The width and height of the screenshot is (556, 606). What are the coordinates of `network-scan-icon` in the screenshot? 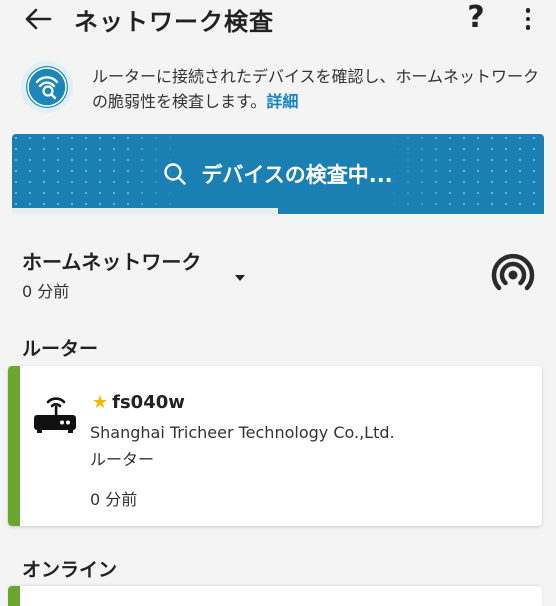 It's located at (47, 87).